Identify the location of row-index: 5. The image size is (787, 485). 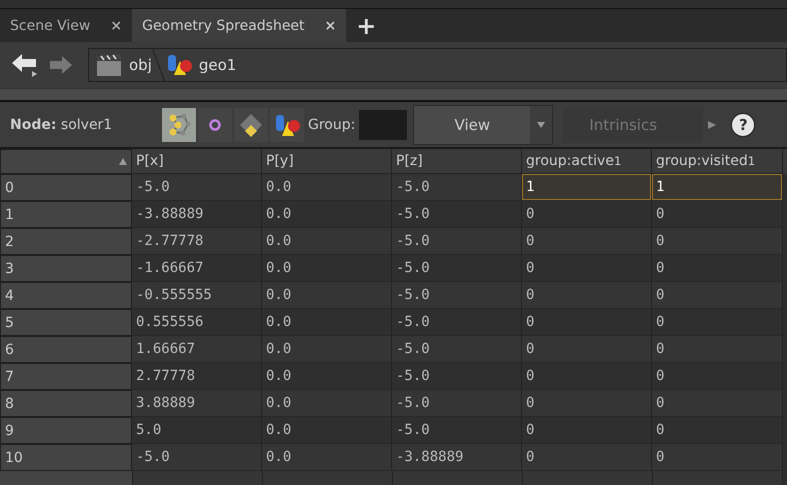
(66, 322).